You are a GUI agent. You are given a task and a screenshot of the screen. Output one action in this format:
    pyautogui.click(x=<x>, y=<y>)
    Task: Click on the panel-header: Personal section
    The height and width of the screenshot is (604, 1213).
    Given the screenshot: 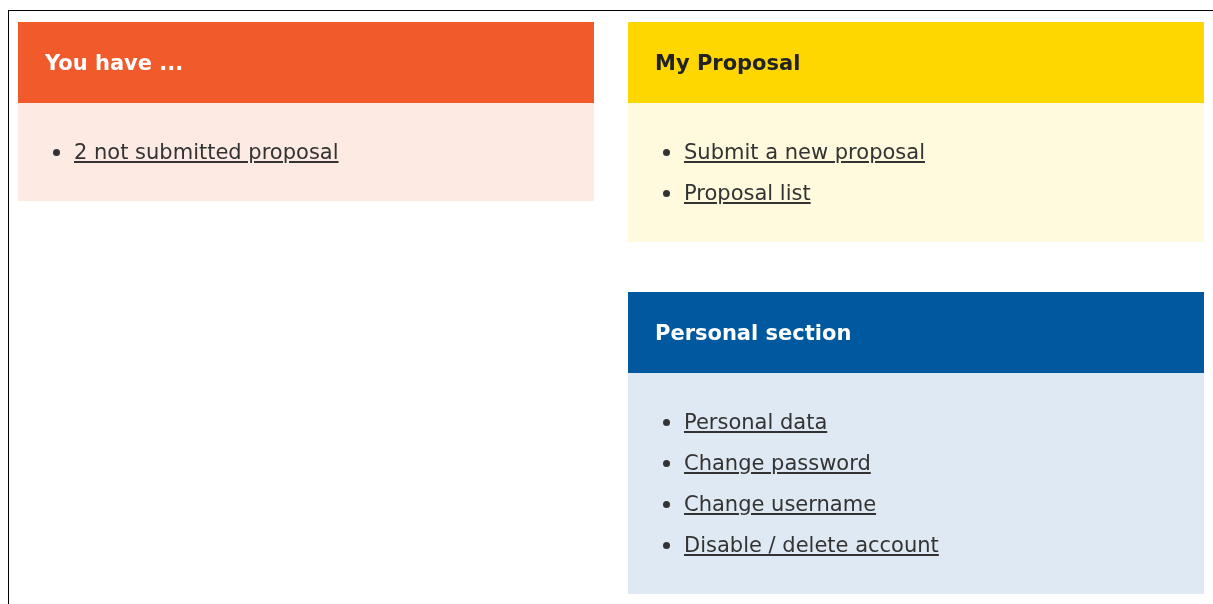 What is the action you would take?
    pyautogui.click(x=916, y=332)
    